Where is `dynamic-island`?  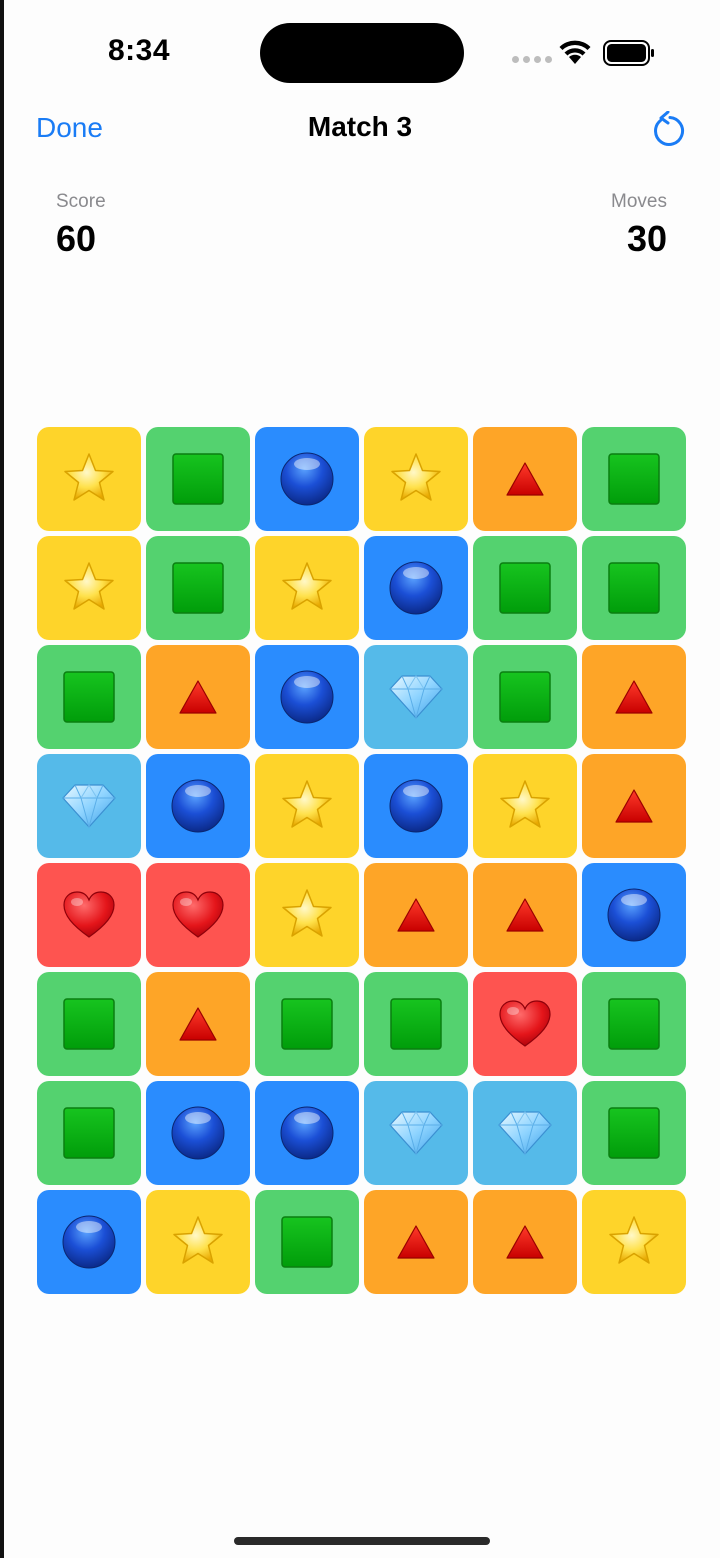 dynamic-island is located at coordinates (362, 53).